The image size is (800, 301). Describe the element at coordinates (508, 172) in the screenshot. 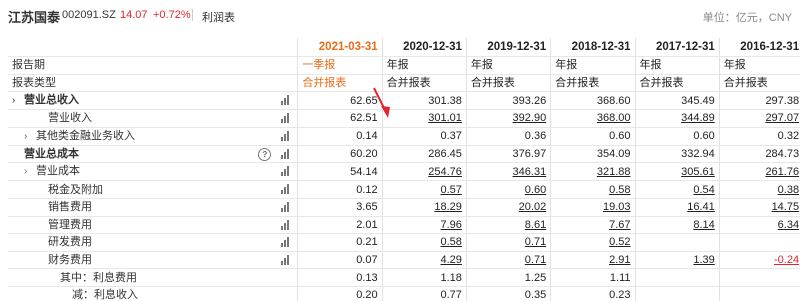

I see `value-cell: 346.31` at that location.